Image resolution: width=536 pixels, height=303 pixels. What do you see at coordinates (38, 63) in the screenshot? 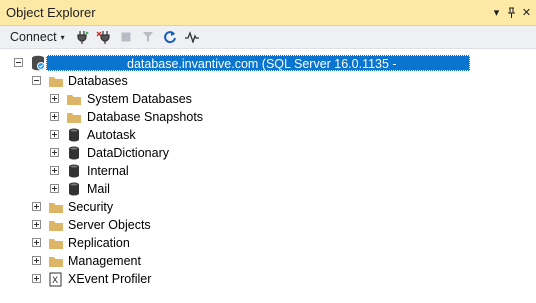
I see `server-icon` at bounding box center [38, 63].